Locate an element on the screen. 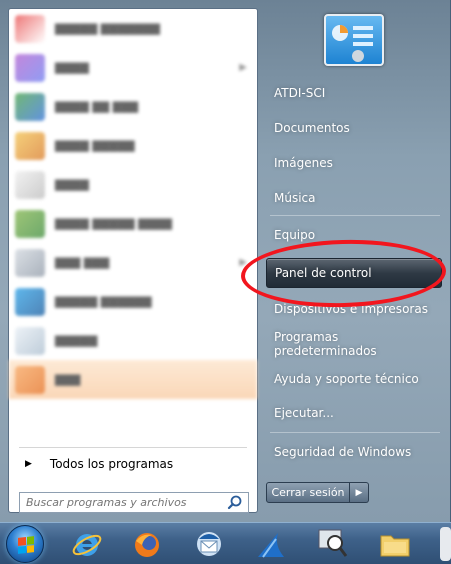  thunderbird-icon is located at coordinates (209, 544).